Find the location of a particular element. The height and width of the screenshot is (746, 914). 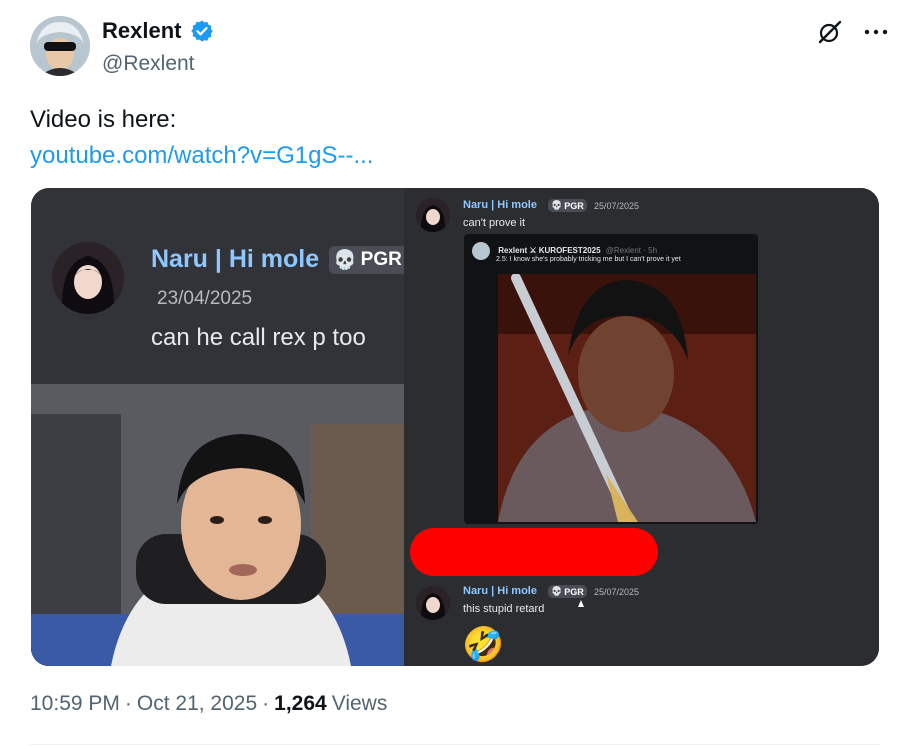

discord-message-text: this stupid retard is located at coordinates (504, 609).